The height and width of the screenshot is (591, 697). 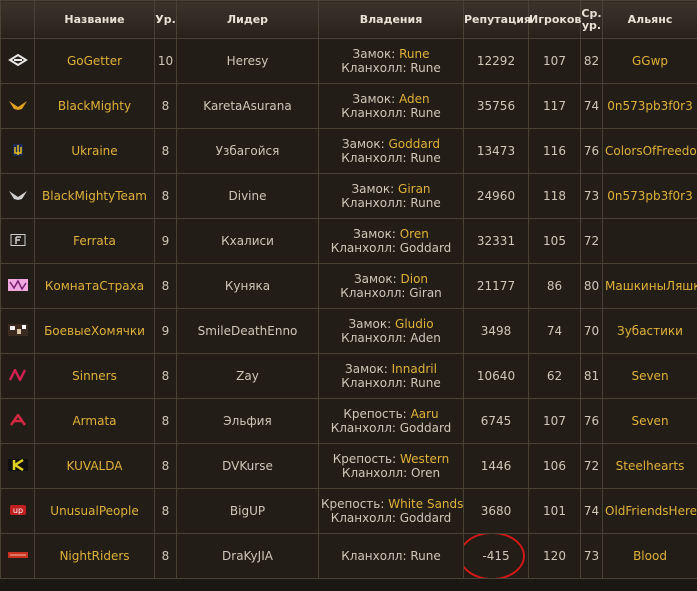 I want to click on clan-emblem-cell: up, so click(x=17, y=511).